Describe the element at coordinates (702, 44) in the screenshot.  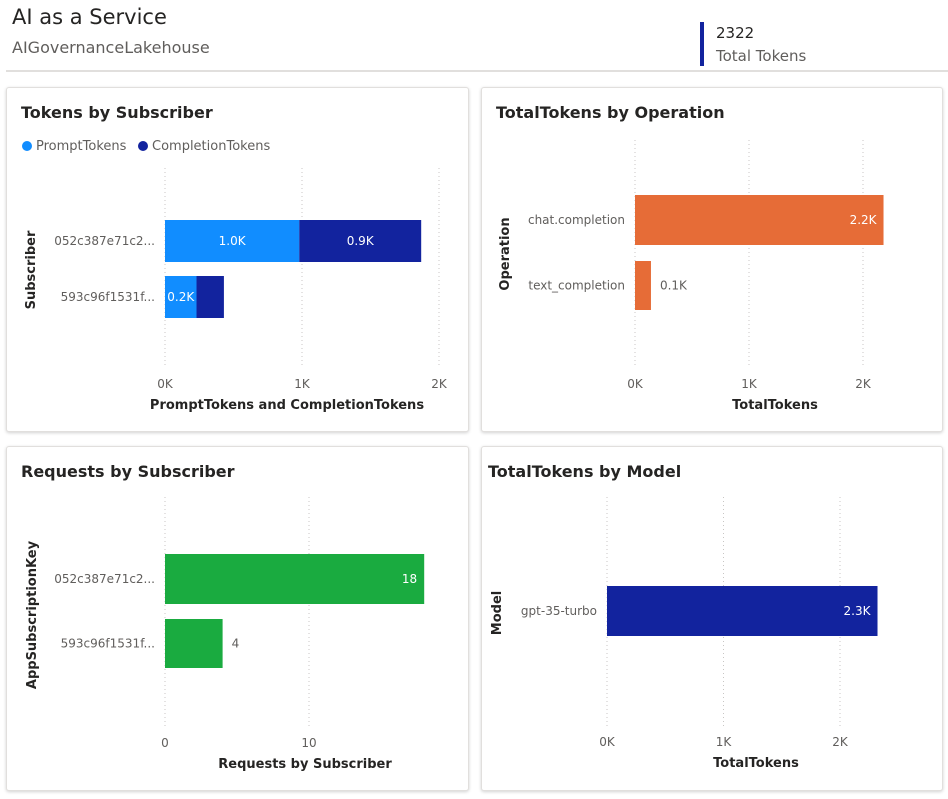
I see `kpi-accent-bar` at that location.